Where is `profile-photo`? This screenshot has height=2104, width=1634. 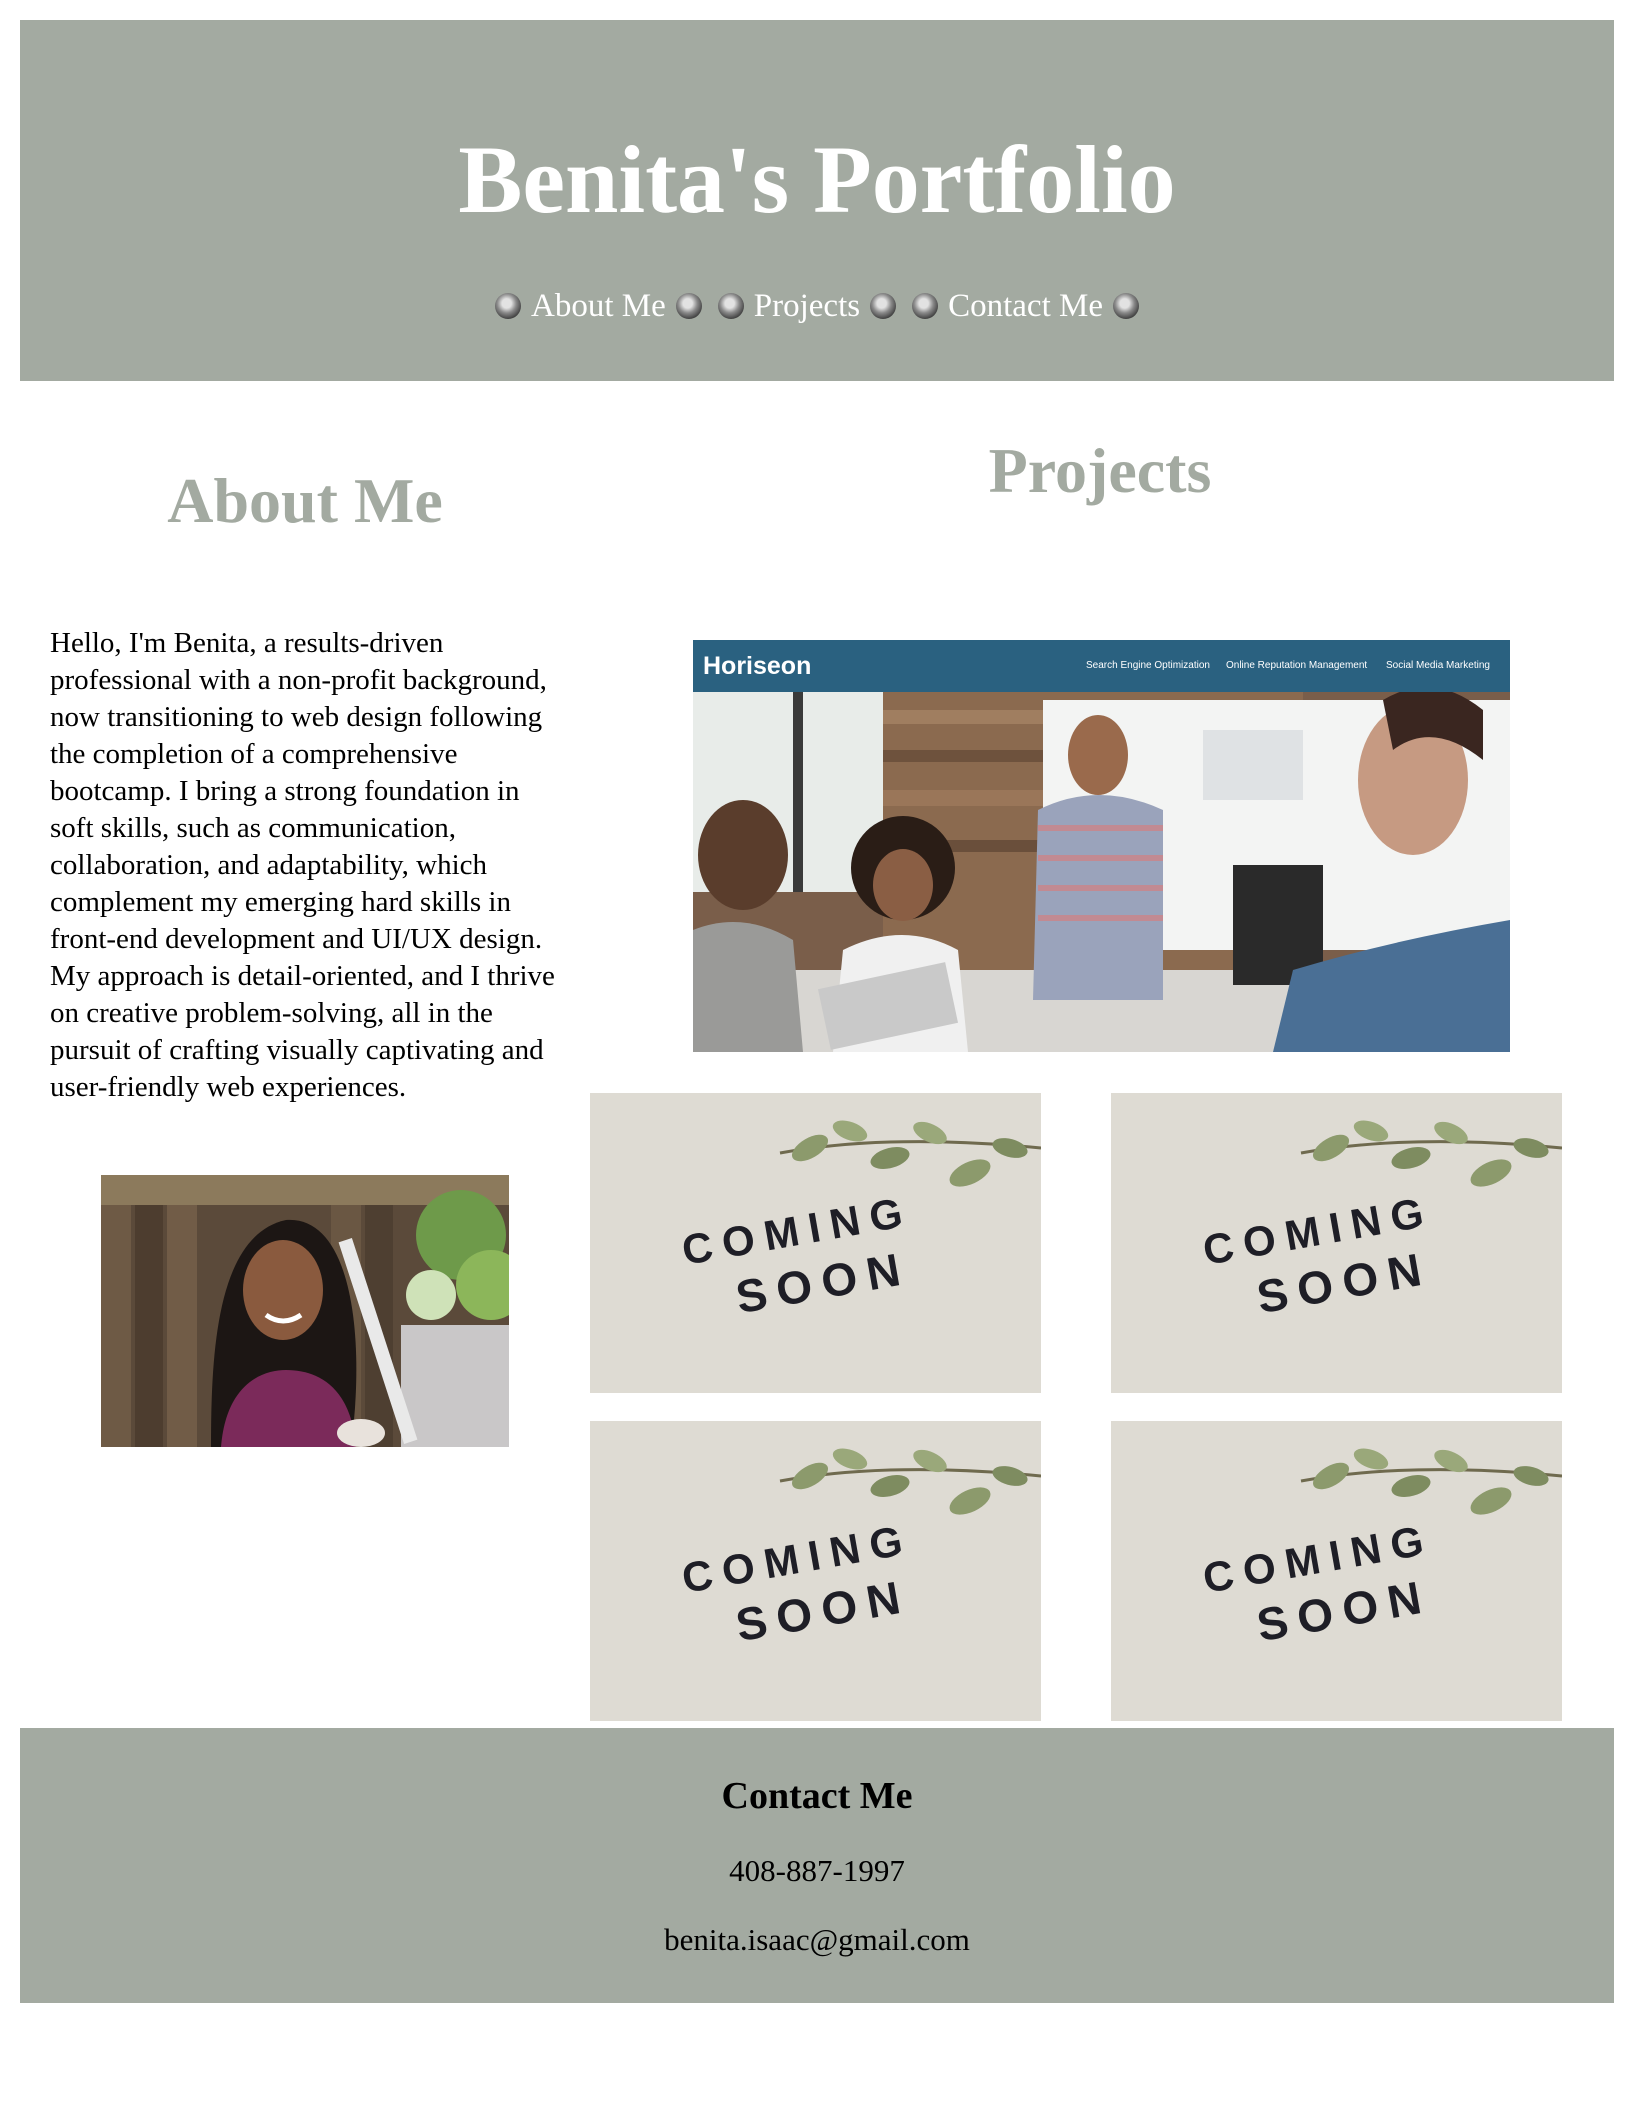
profile-photo is located at coordinates (305, 1311).